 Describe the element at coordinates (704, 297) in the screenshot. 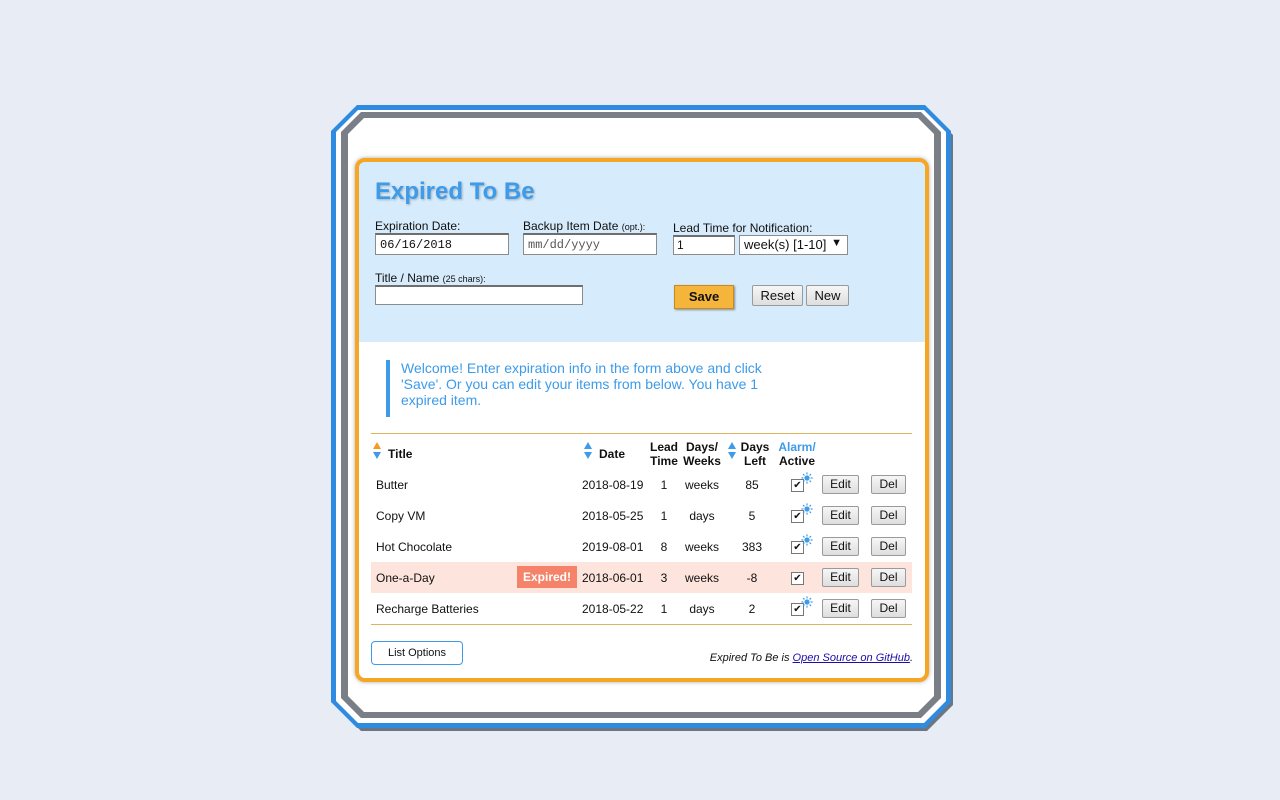

I see `save-button: Save` at that location.